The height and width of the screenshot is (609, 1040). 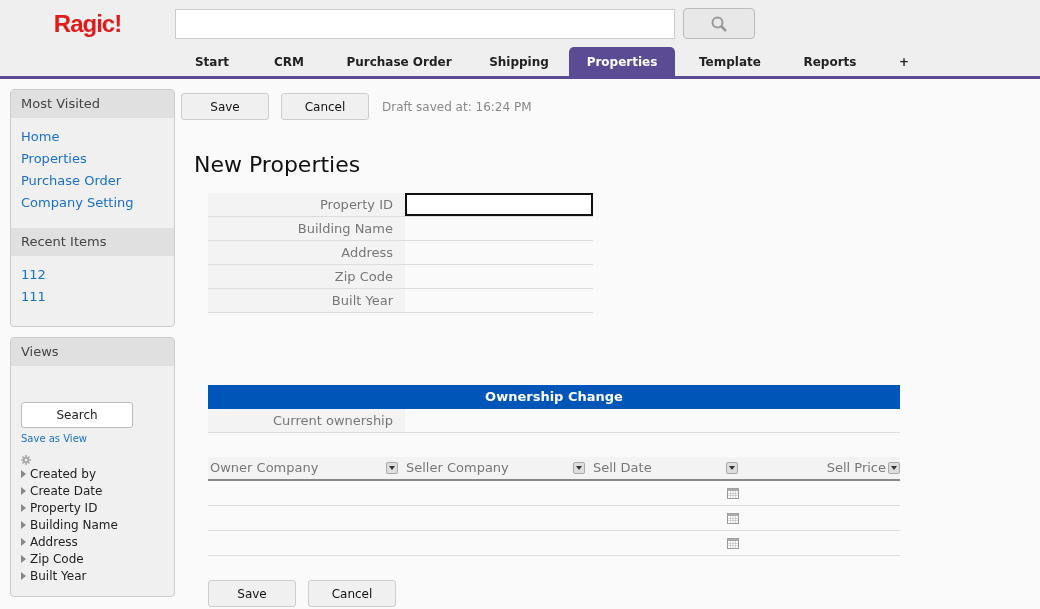 I want to click on field-label: Zip Code, so click(x=306, y=276).